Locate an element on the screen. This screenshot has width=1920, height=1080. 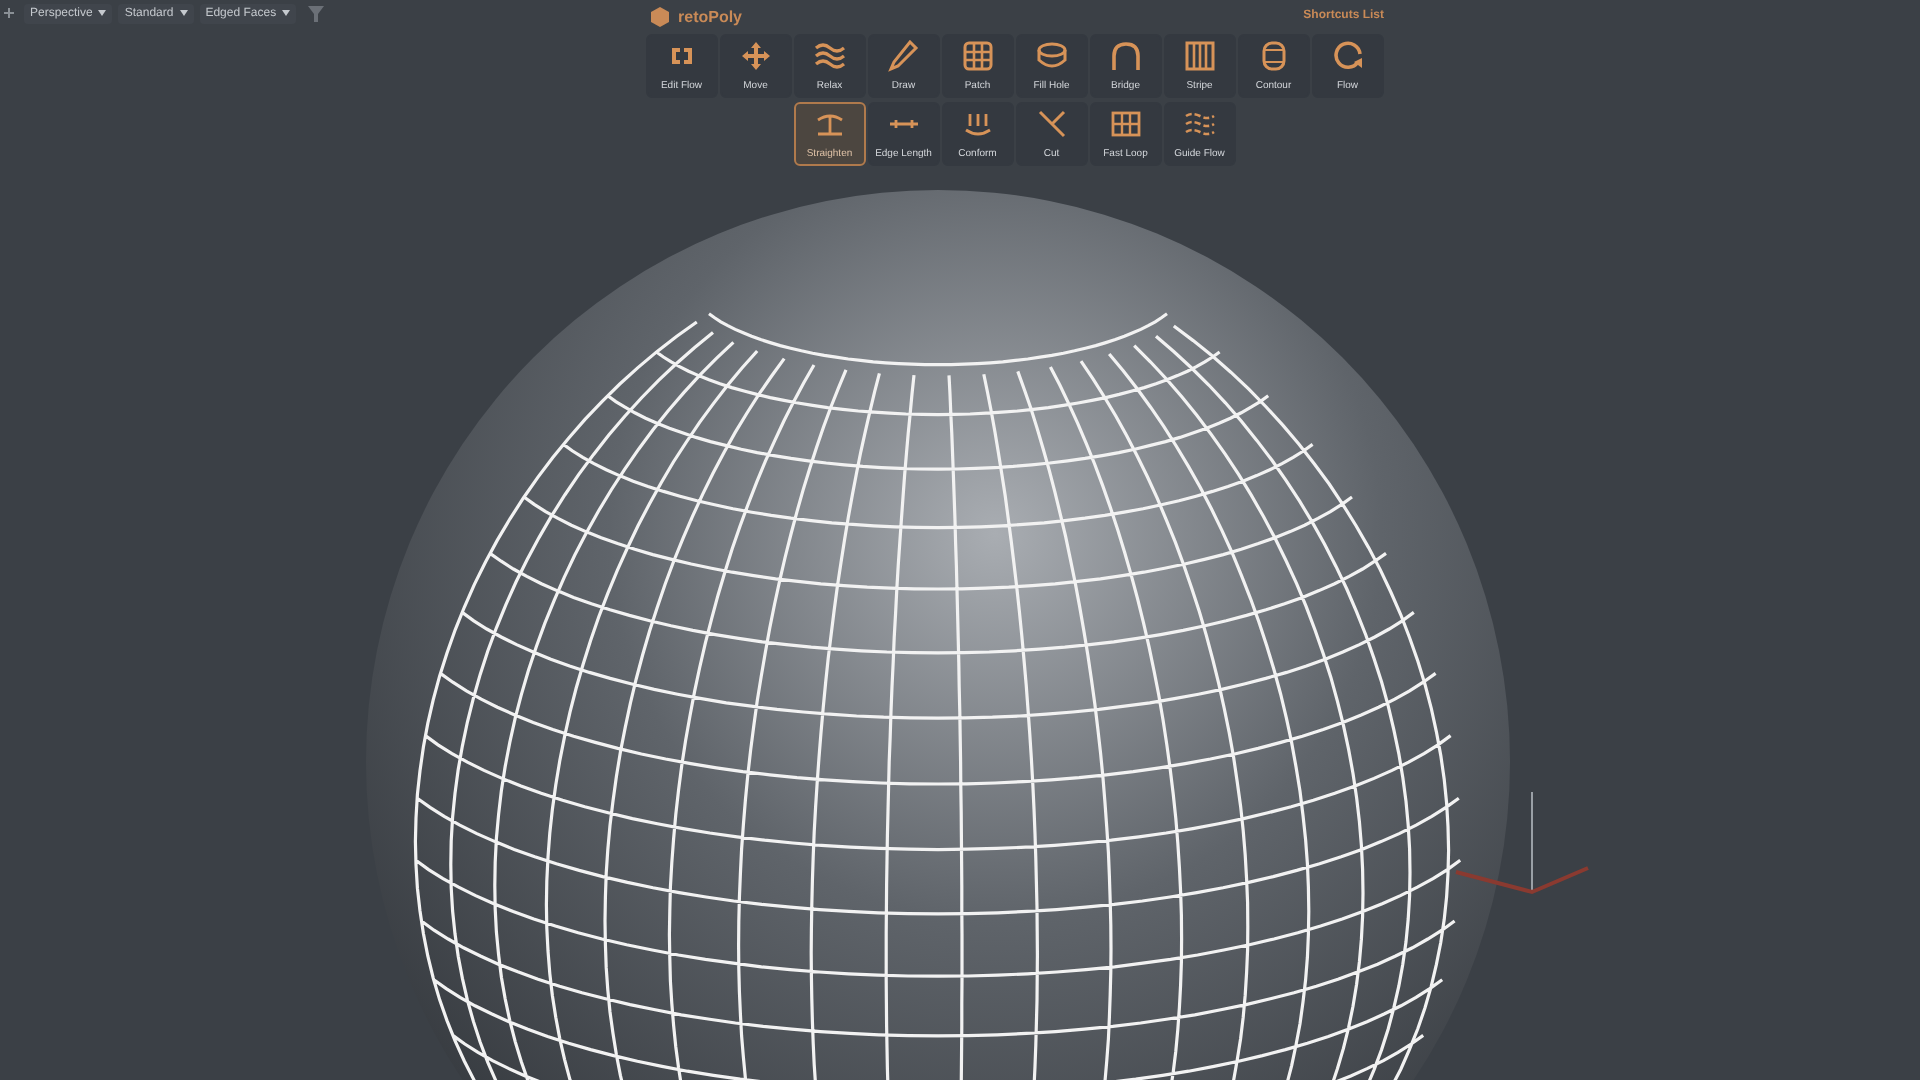
arch-icon is located at coordinates (1125, 56).